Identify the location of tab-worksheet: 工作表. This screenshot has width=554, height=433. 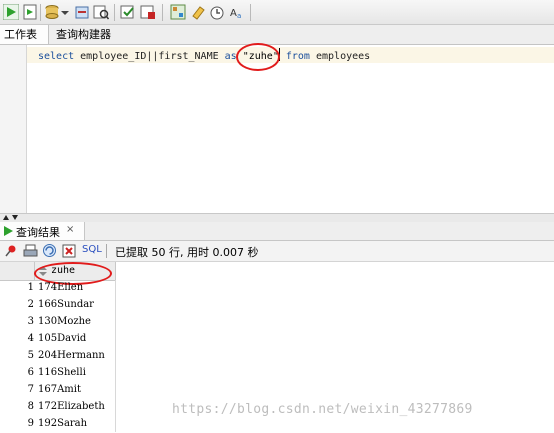
(24, 34).